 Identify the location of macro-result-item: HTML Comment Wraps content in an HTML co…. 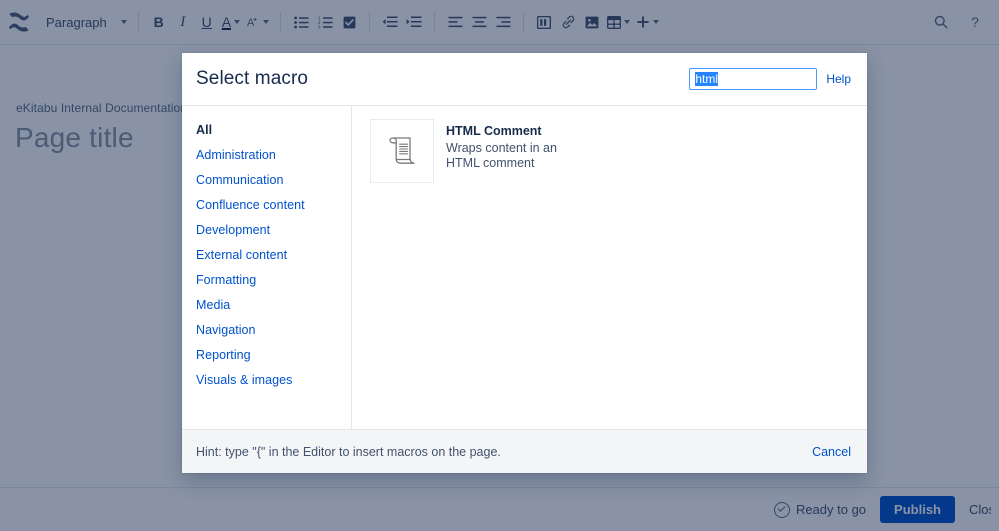
(617, 151).